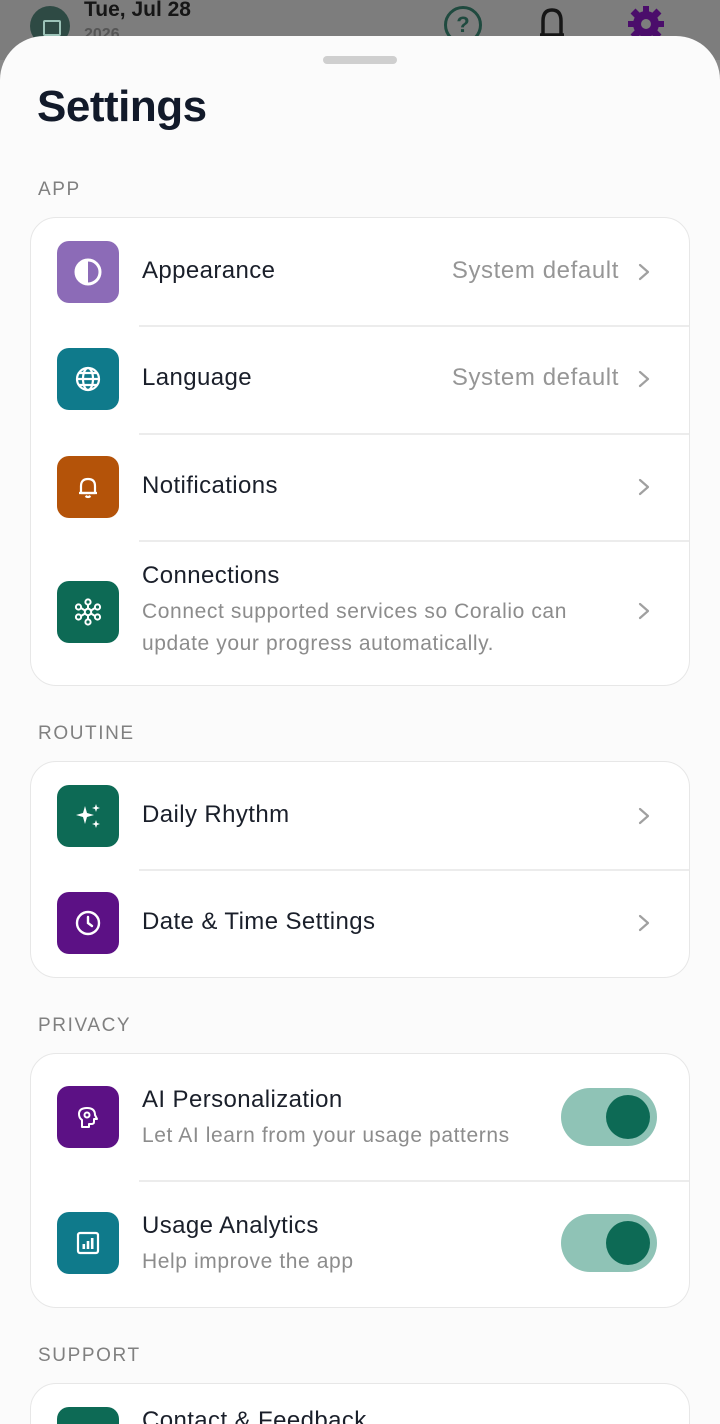  I want to click on usage-analytics-toggle, so click(609, 1243).